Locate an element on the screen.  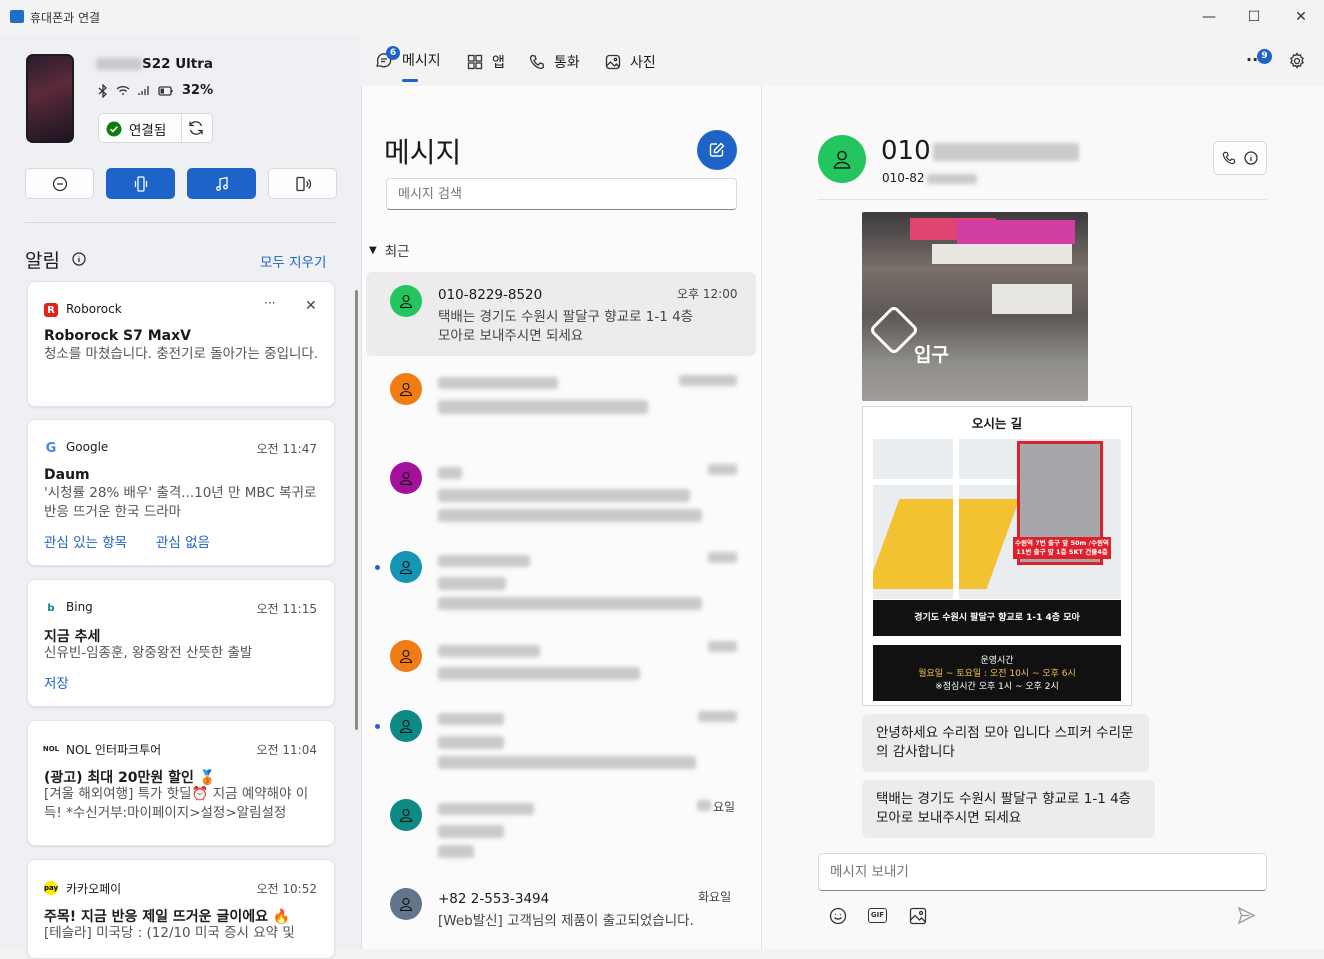
scrollbar-thumb is located at coordinates (356, 510).